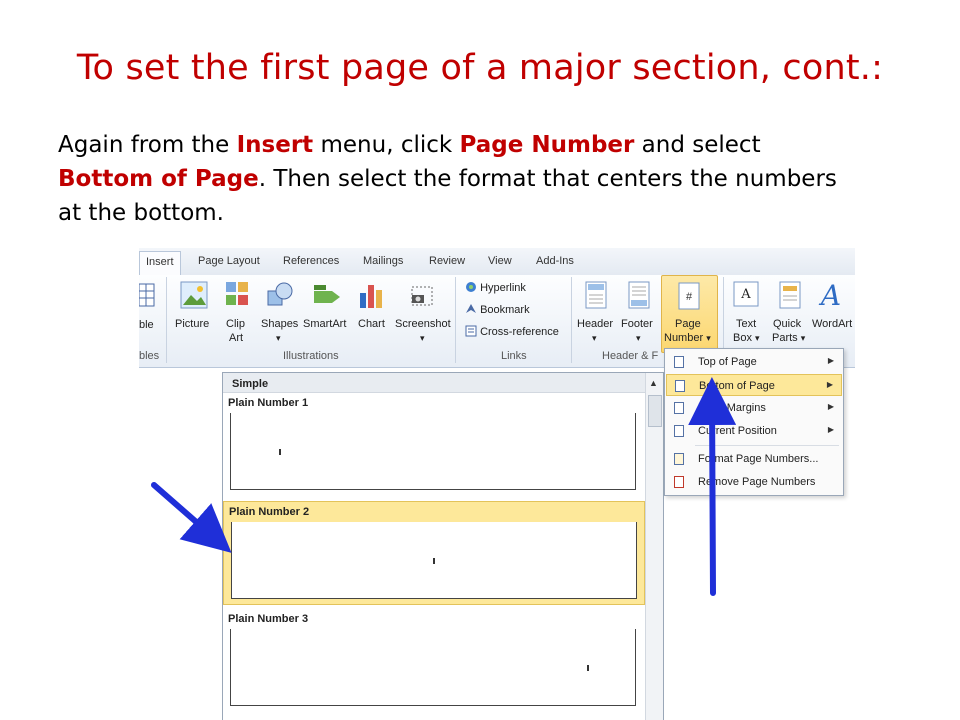 This screenshot has width=960, height=720. What do you see at coordinates (712, 486) in the screenshot?
I see `arrow-to-bottom-of-page` at bounding box center [712, 486].